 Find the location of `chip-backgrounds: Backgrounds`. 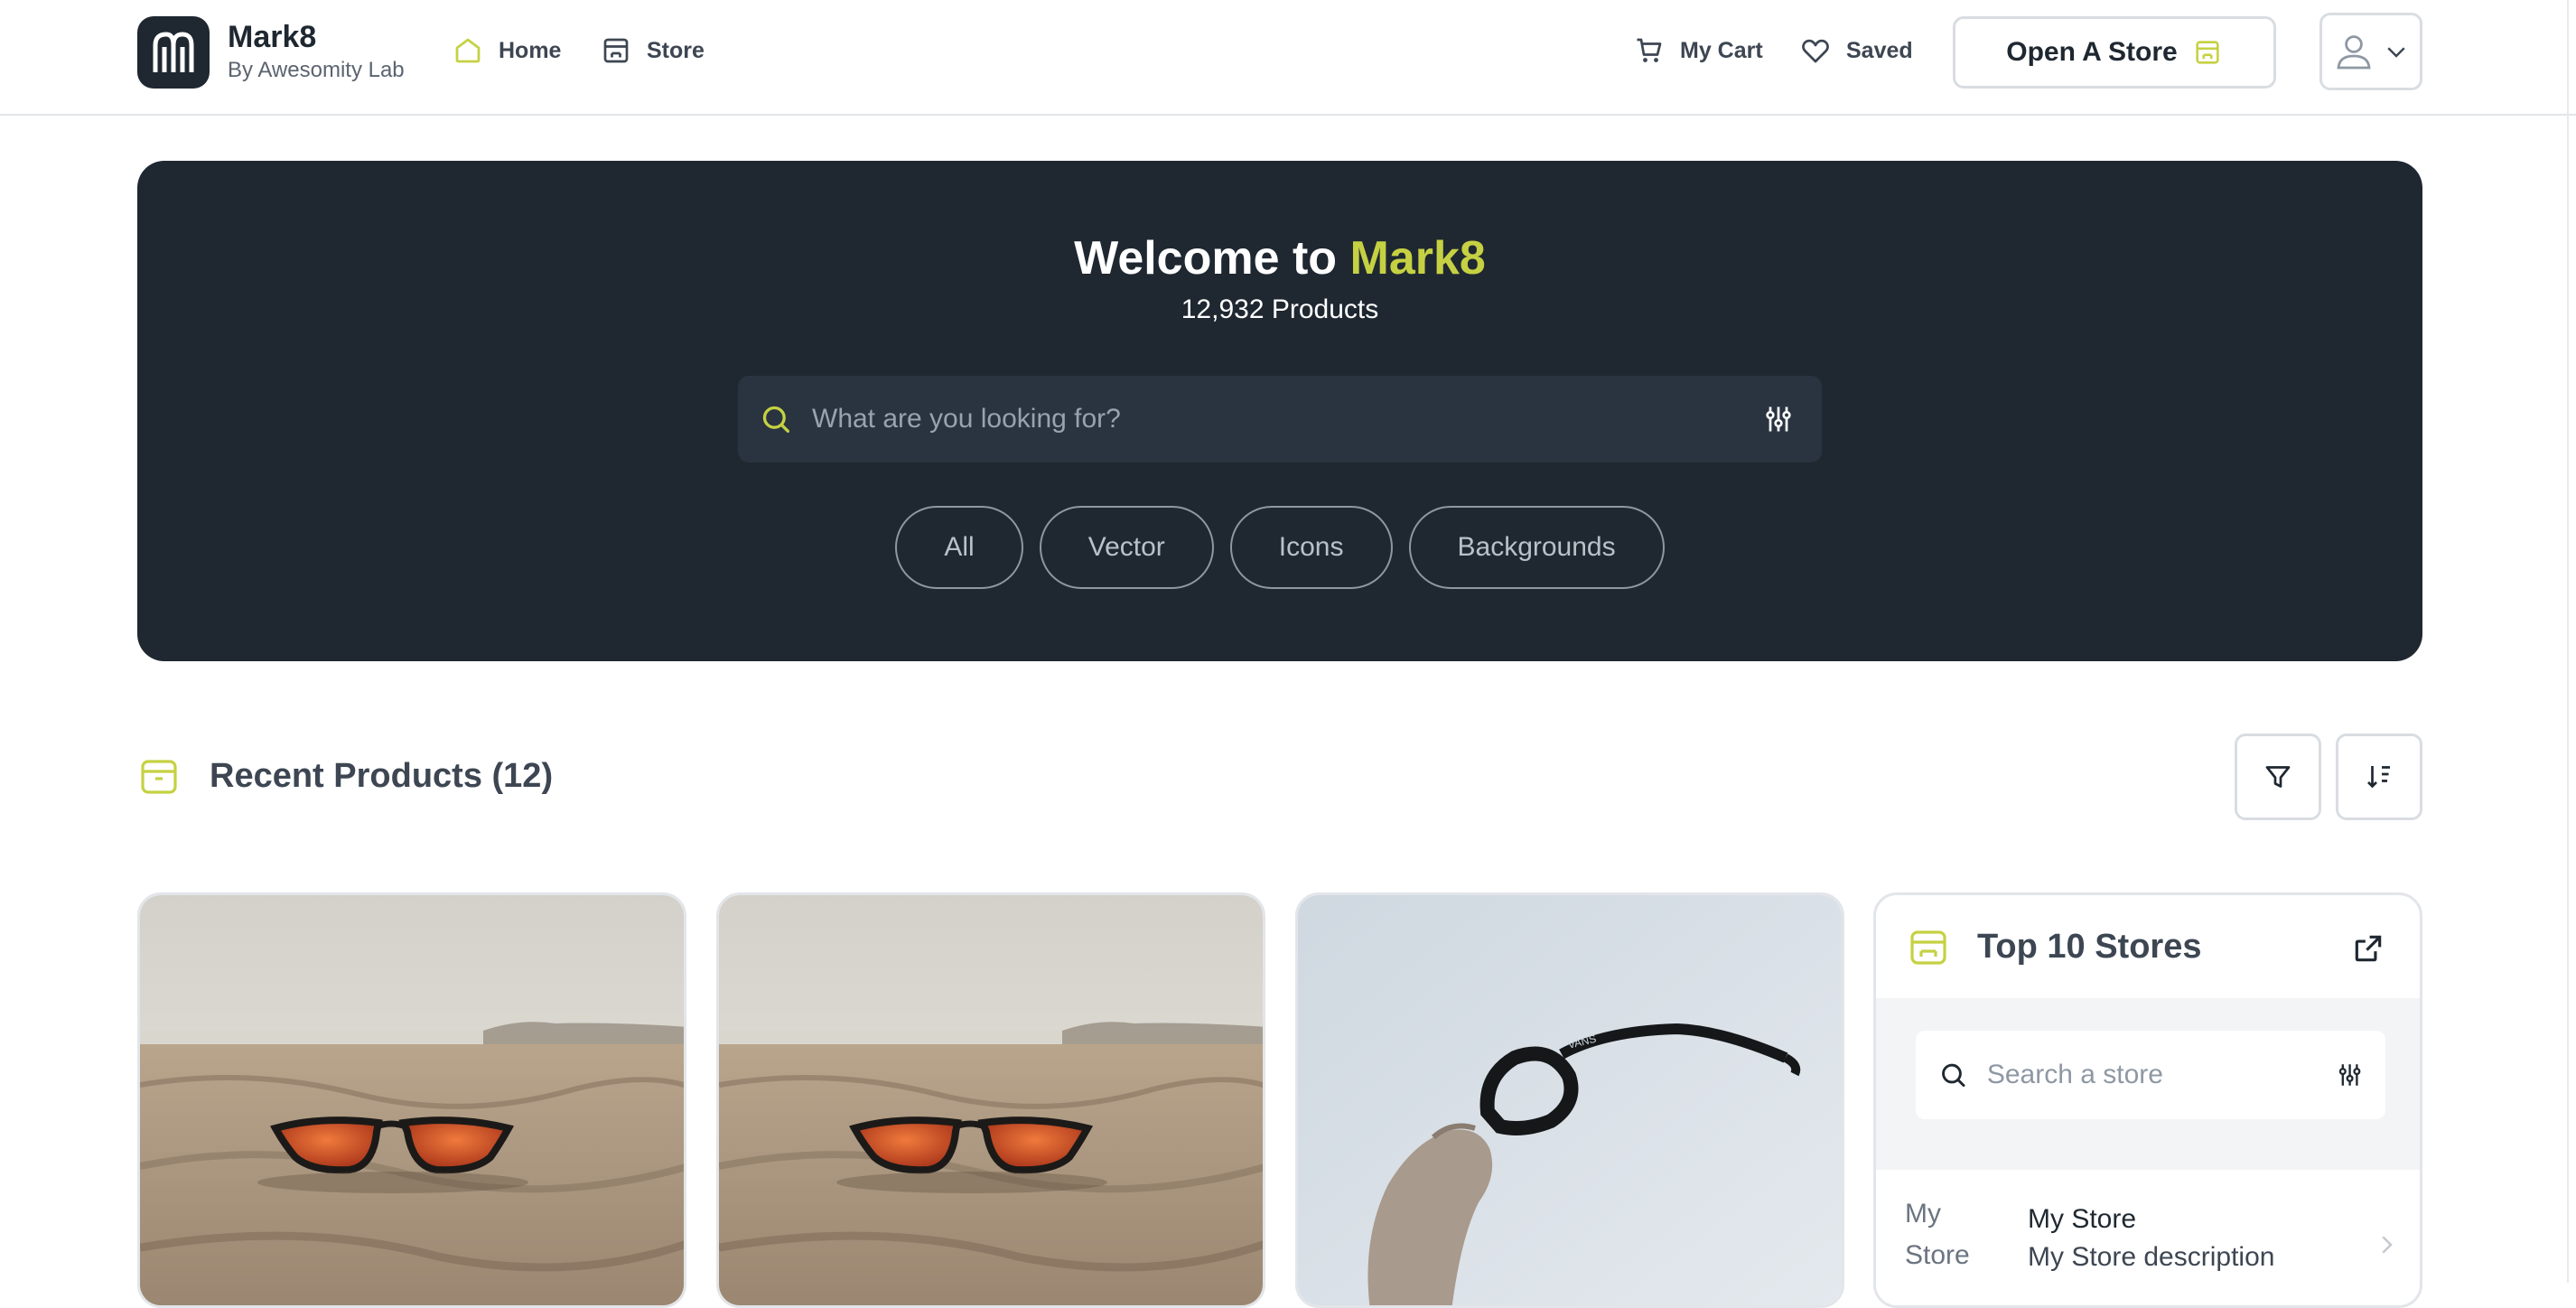

chip-backgrounds: Backgrounds is located at coordinates (1536, 547).